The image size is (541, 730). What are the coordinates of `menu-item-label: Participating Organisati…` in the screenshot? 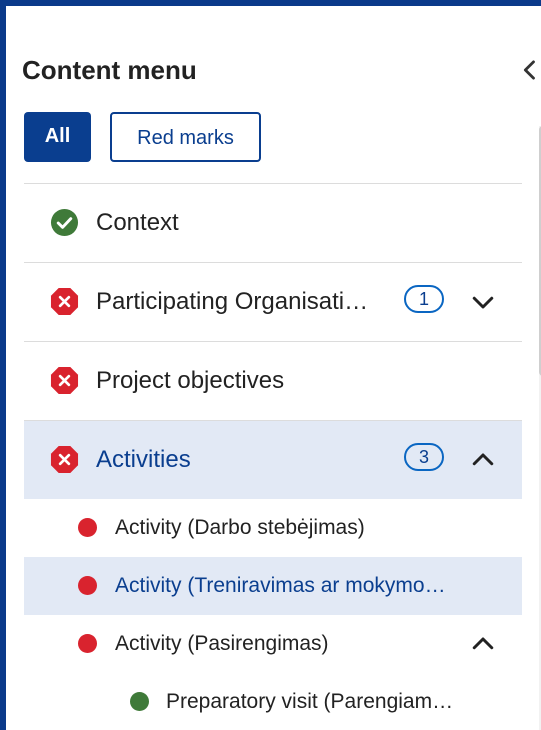 It's located at (232, 301).